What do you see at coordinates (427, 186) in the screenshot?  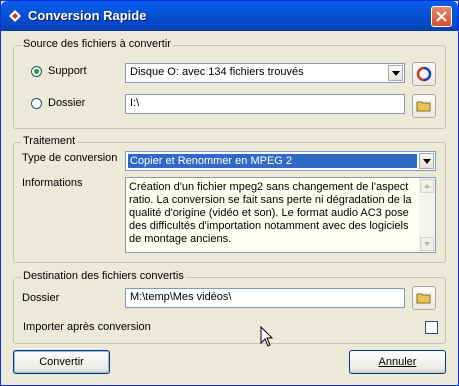 I see `scroll-up-button` at bounding box center [427, 186].